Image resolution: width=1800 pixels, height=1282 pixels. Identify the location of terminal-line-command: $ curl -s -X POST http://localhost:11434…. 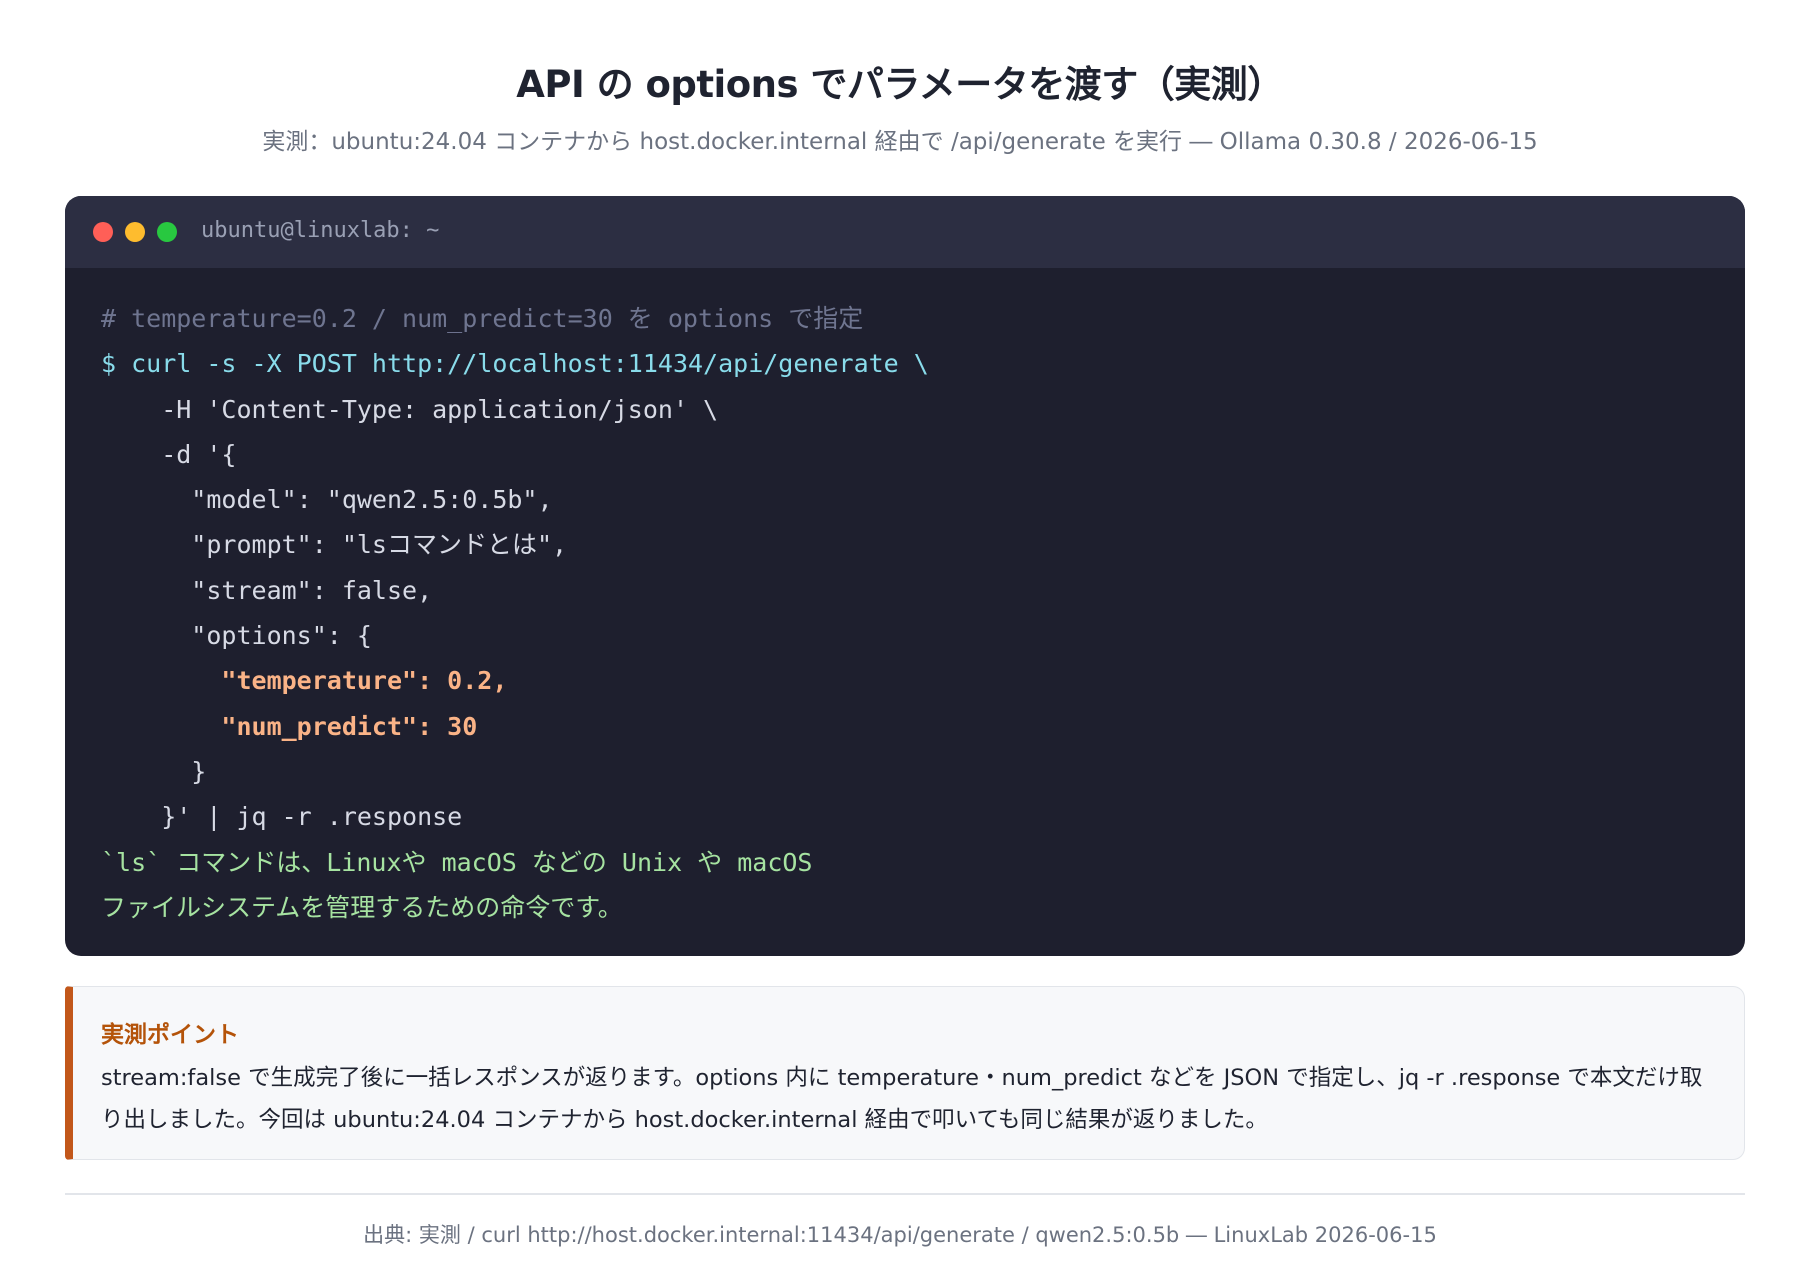
(515, 364).